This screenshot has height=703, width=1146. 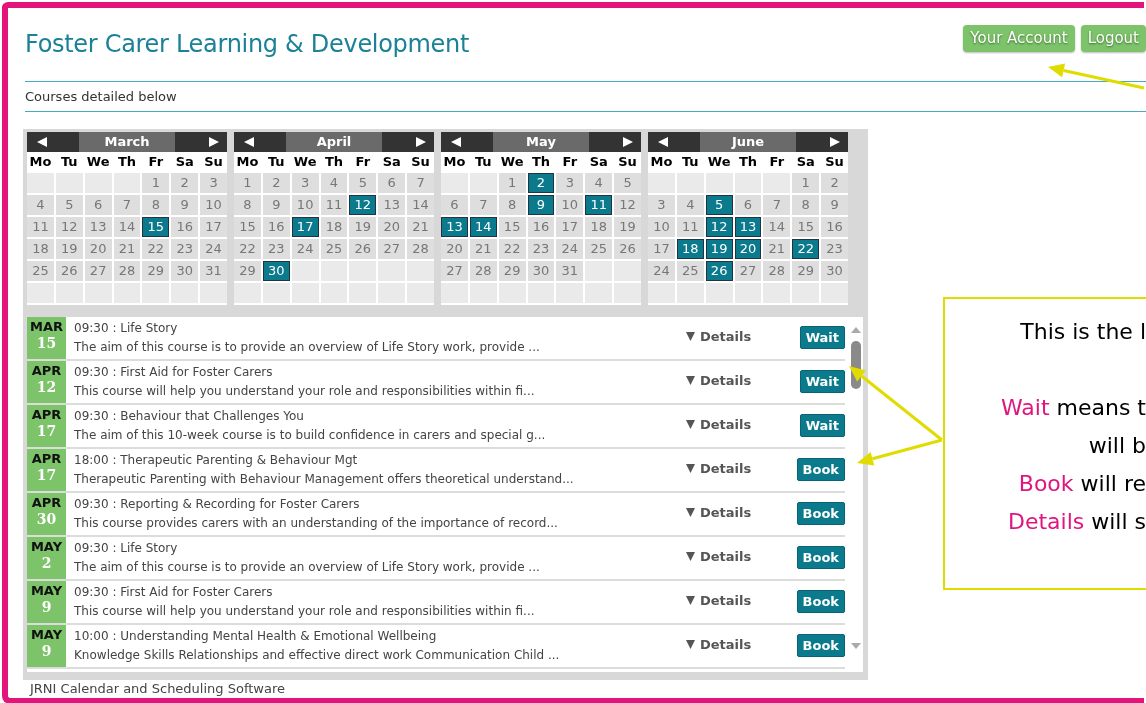 What do you see at coordinates (598, 162) in the screenshot?
I see `weekday-label: Sa` at bounding box center [598, 162].